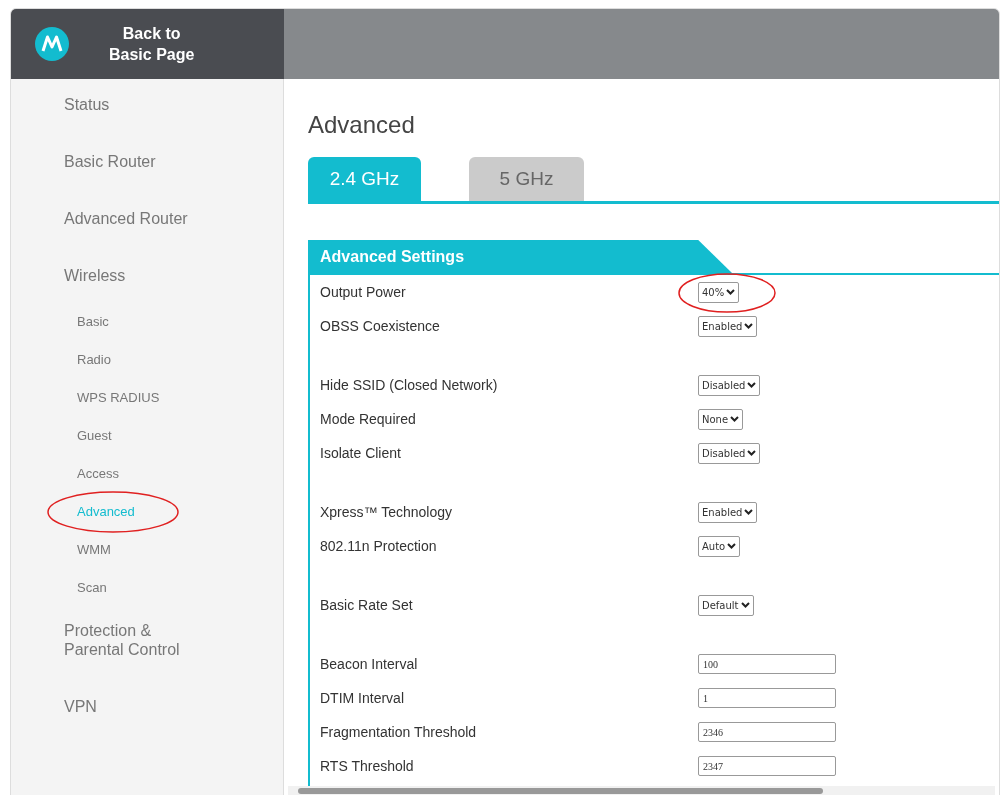 The height and width of the screenshot is (795, 1003). I want to click on input-field: 2347, so click(767, 766).